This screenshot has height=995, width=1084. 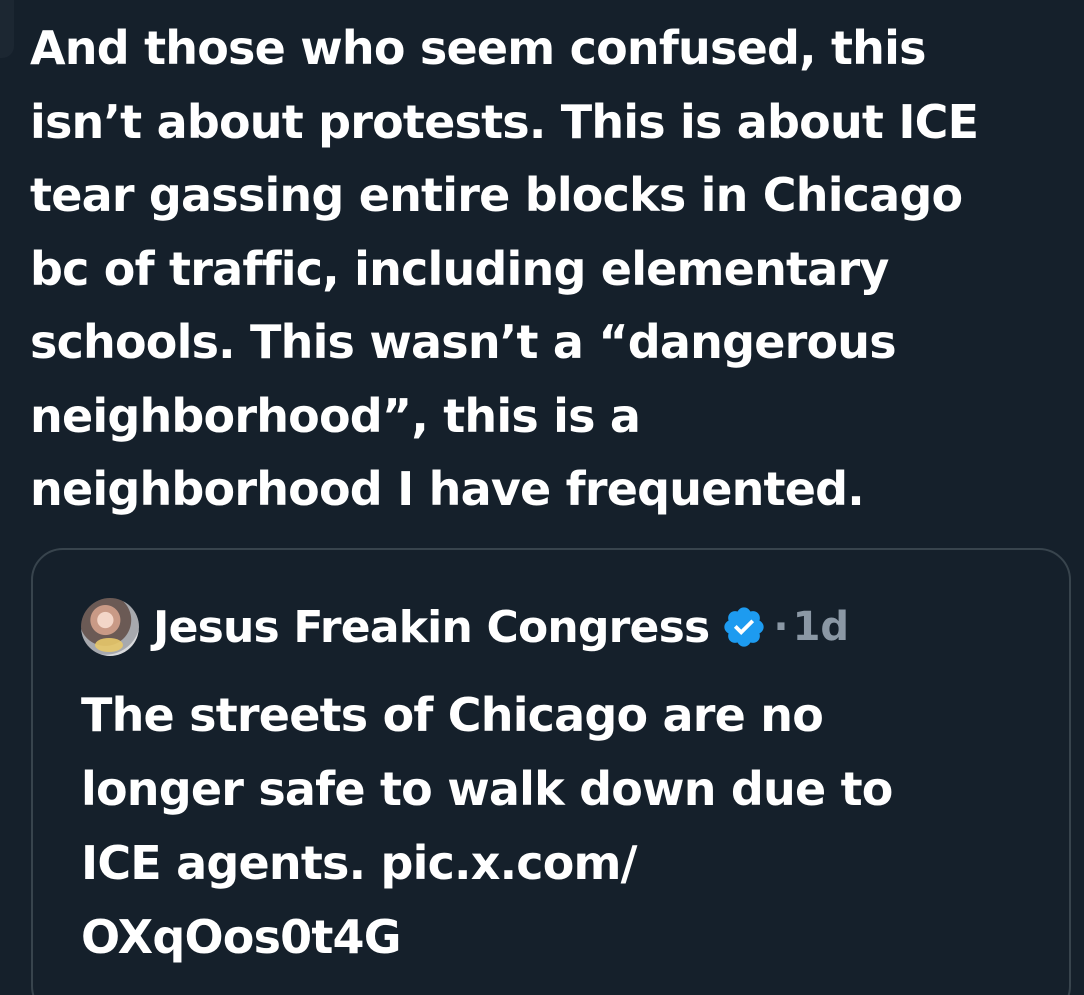 I want to click on tweet-text-line: neighborhood I have frequented., so click(x=447, y=489).